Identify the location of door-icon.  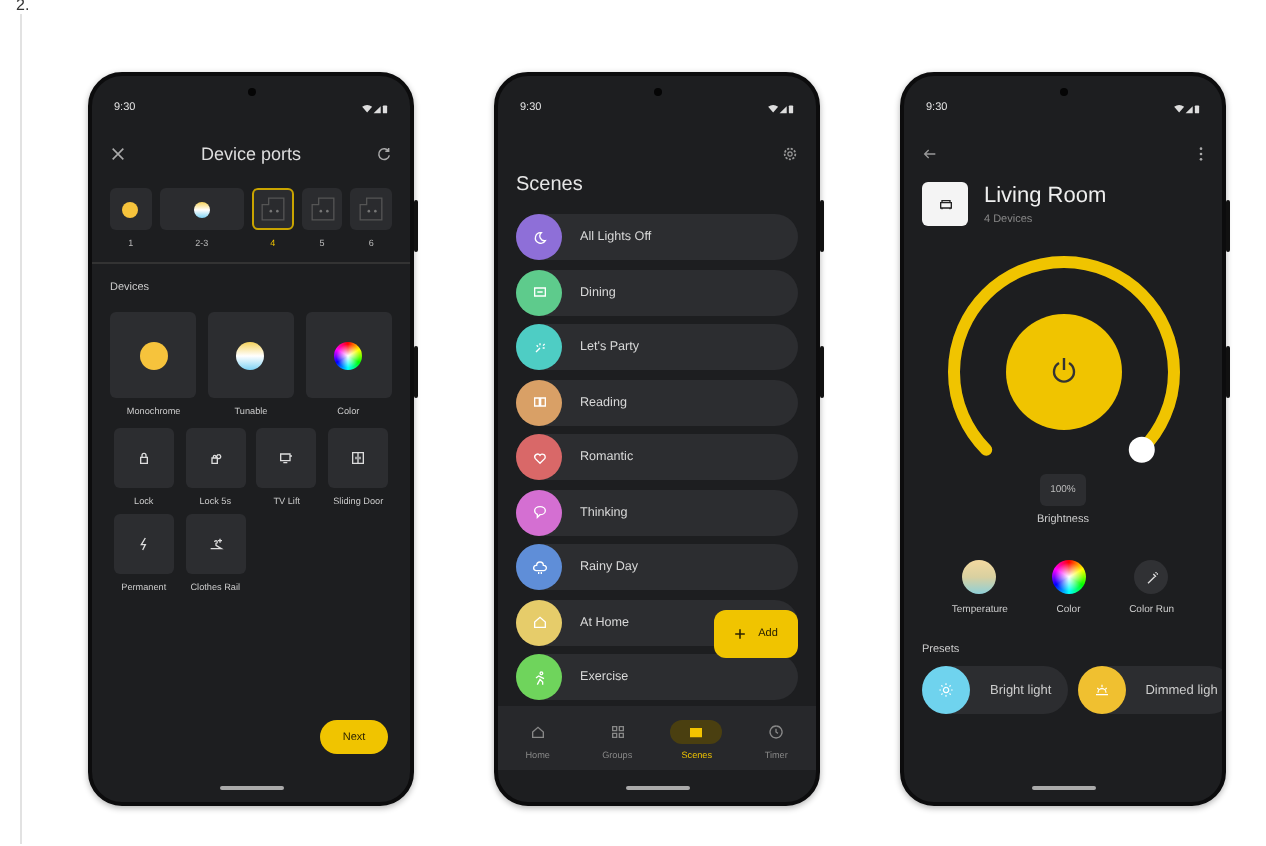
(358, 458).